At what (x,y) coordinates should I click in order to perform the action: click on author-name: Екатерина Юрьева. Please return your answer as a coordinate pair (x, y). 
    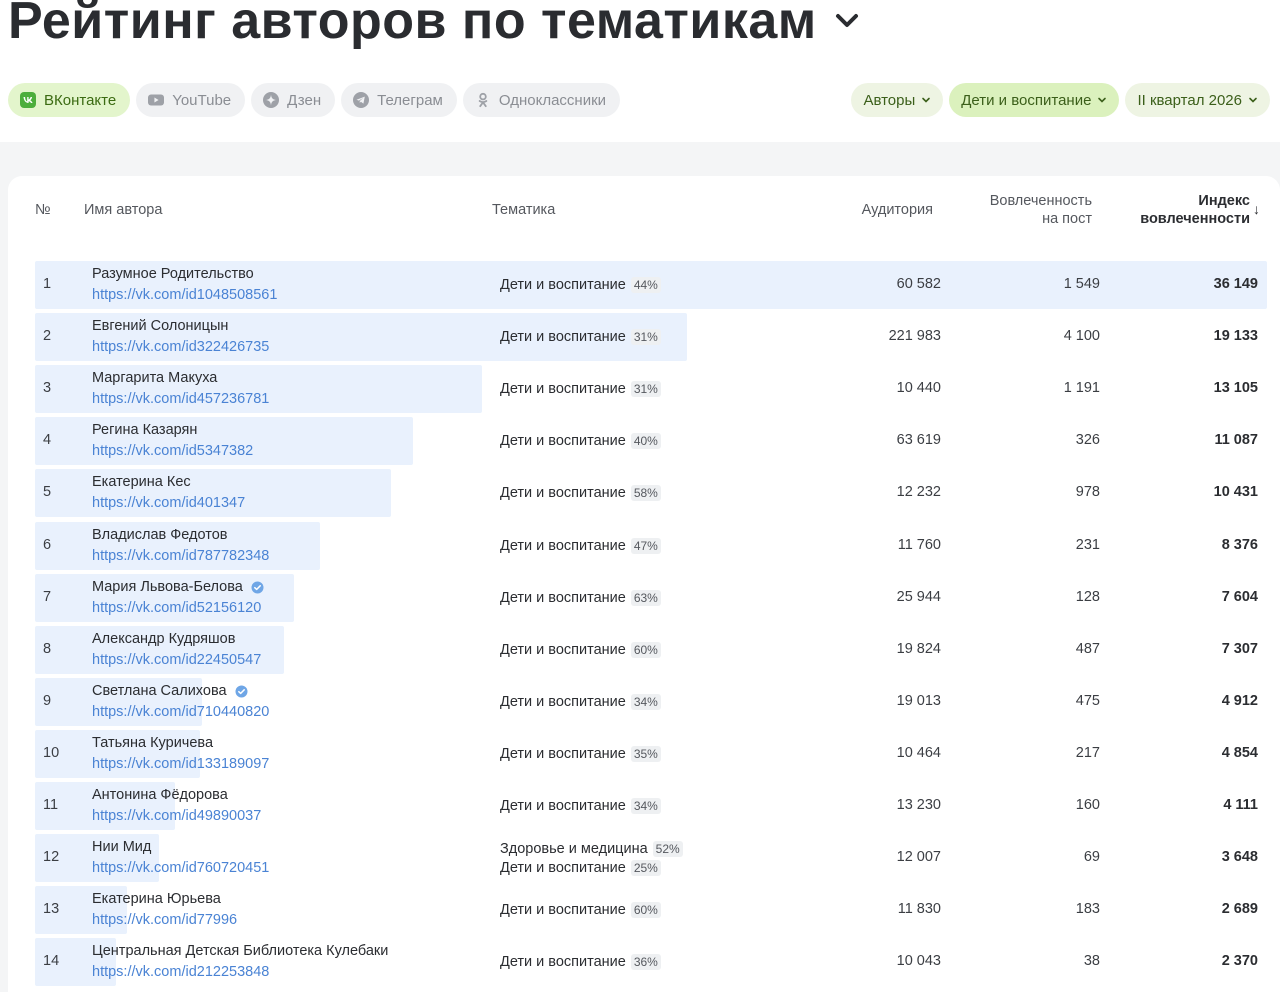
    Looking at the image, I should click on (156, 899).